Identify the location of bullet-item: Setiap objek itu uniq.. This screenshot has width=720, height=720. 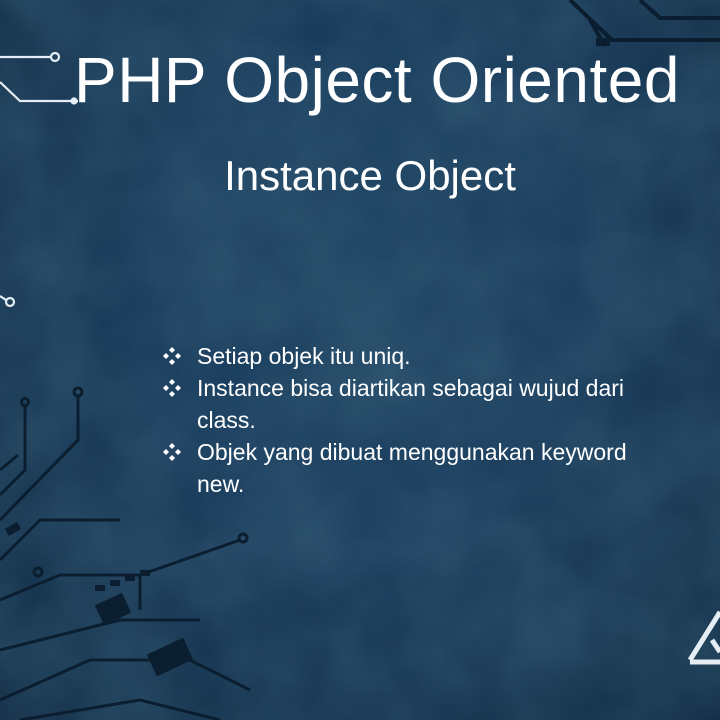
(410, 356).